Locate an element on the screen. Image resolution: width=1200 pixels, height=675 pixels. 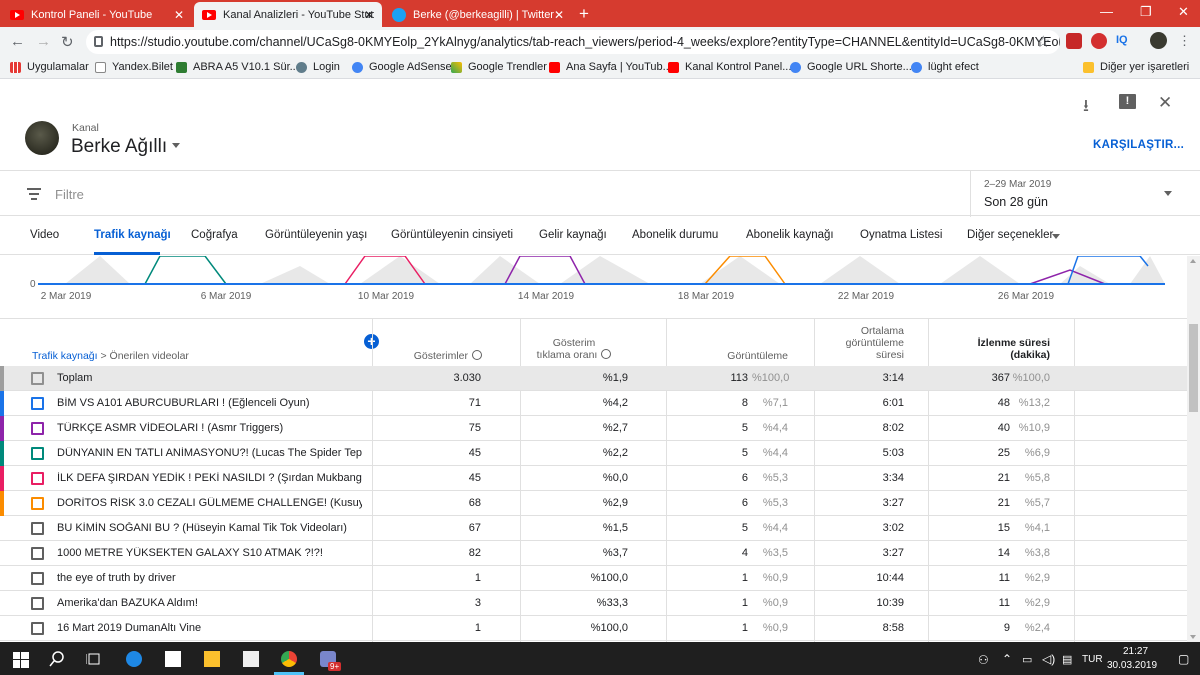
bookmark-yandex-bilet: Yandex.Bilet is located at coordinates (134, 67).